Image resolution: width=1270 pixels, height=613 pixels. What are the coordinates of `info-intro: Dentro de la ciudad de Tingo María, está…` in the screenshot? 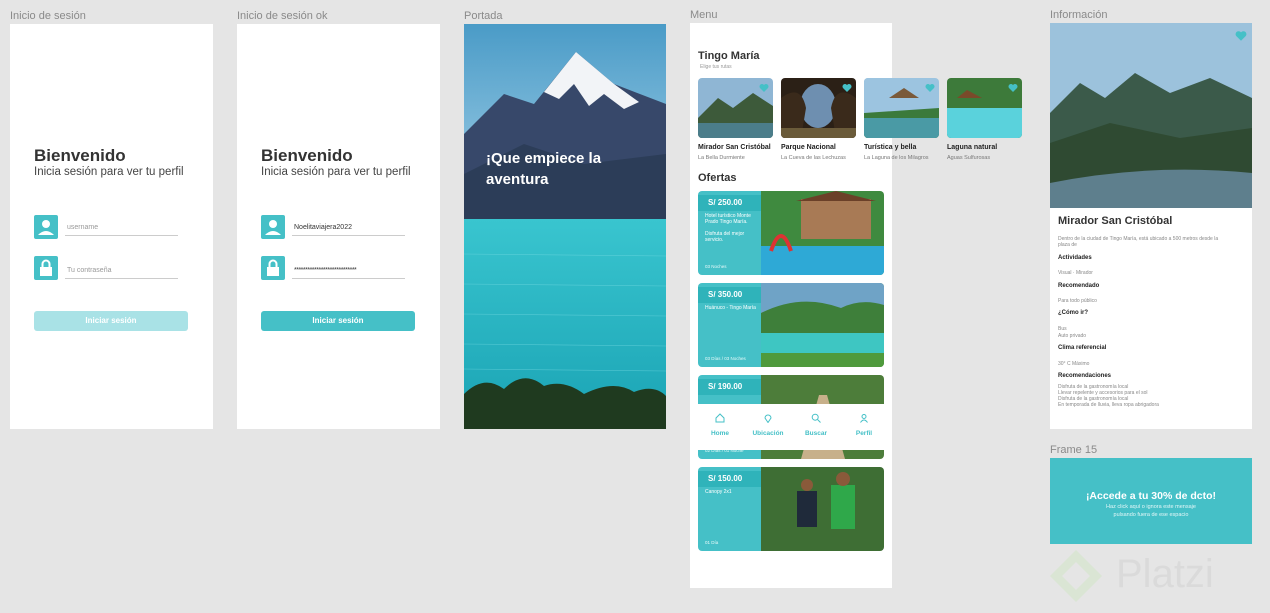 It's located at (1138, 239).